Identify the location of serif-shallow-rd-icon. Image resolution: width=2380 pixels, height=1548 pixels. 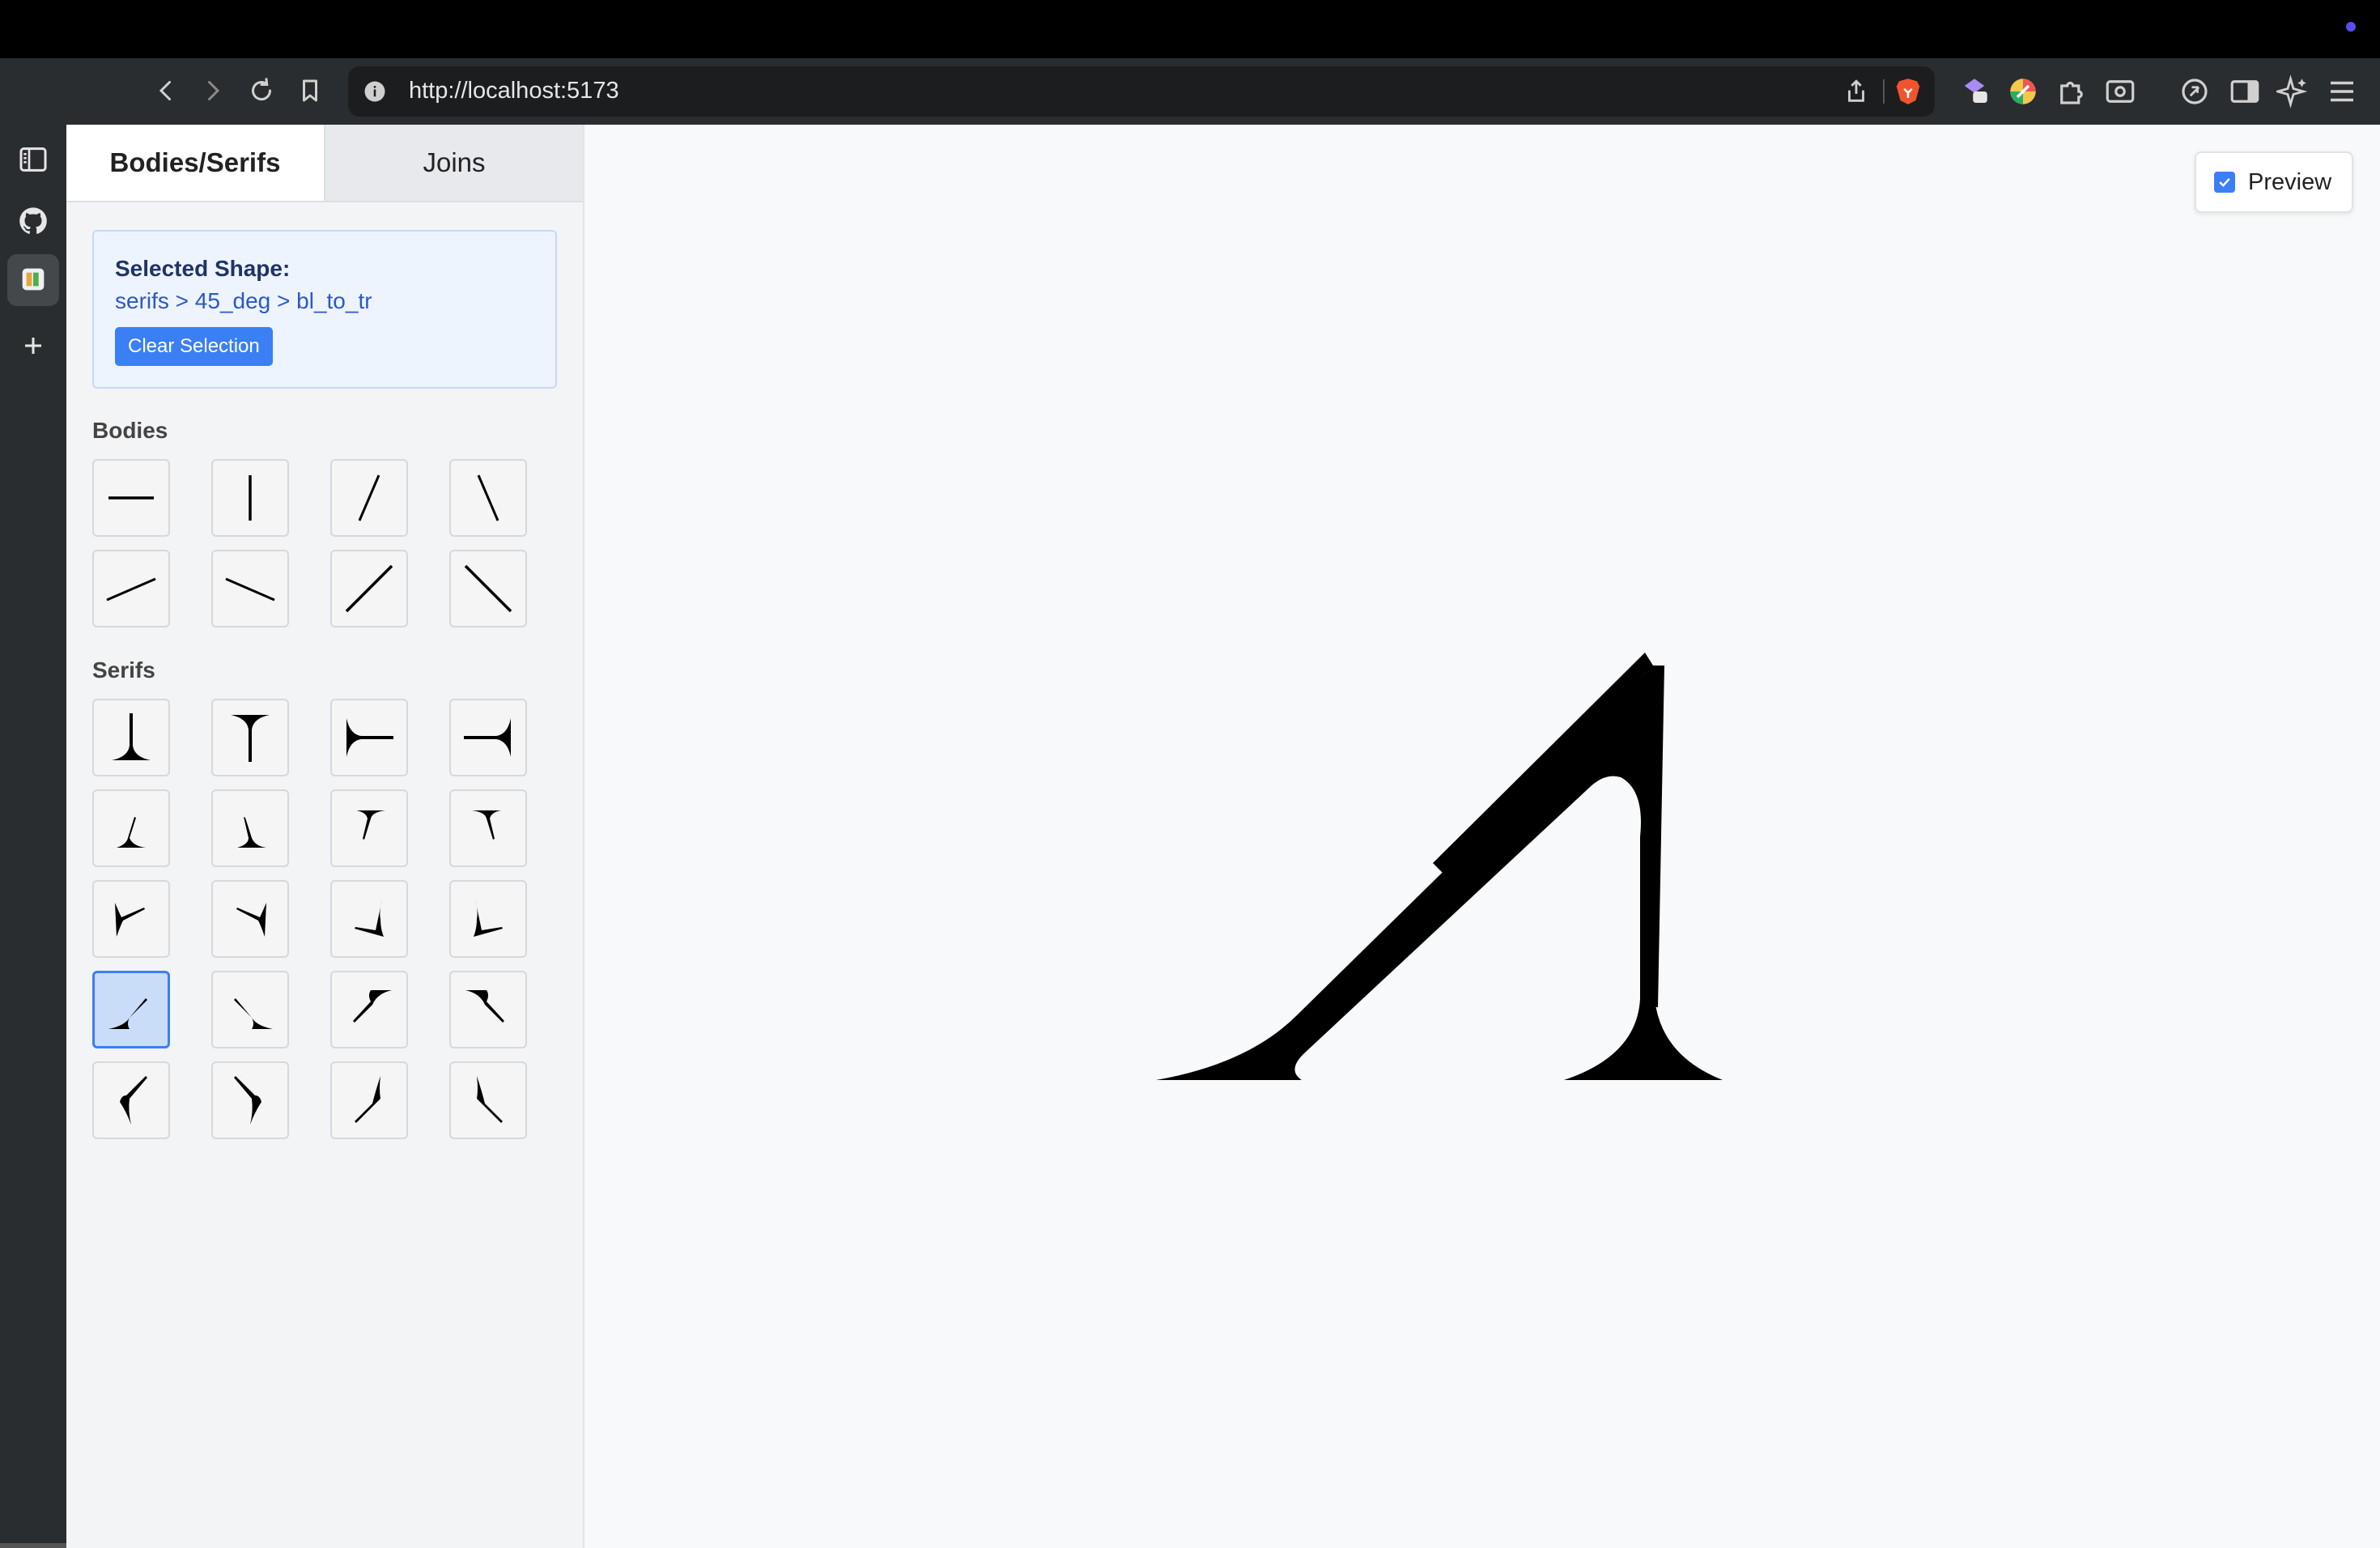
(369, 918).